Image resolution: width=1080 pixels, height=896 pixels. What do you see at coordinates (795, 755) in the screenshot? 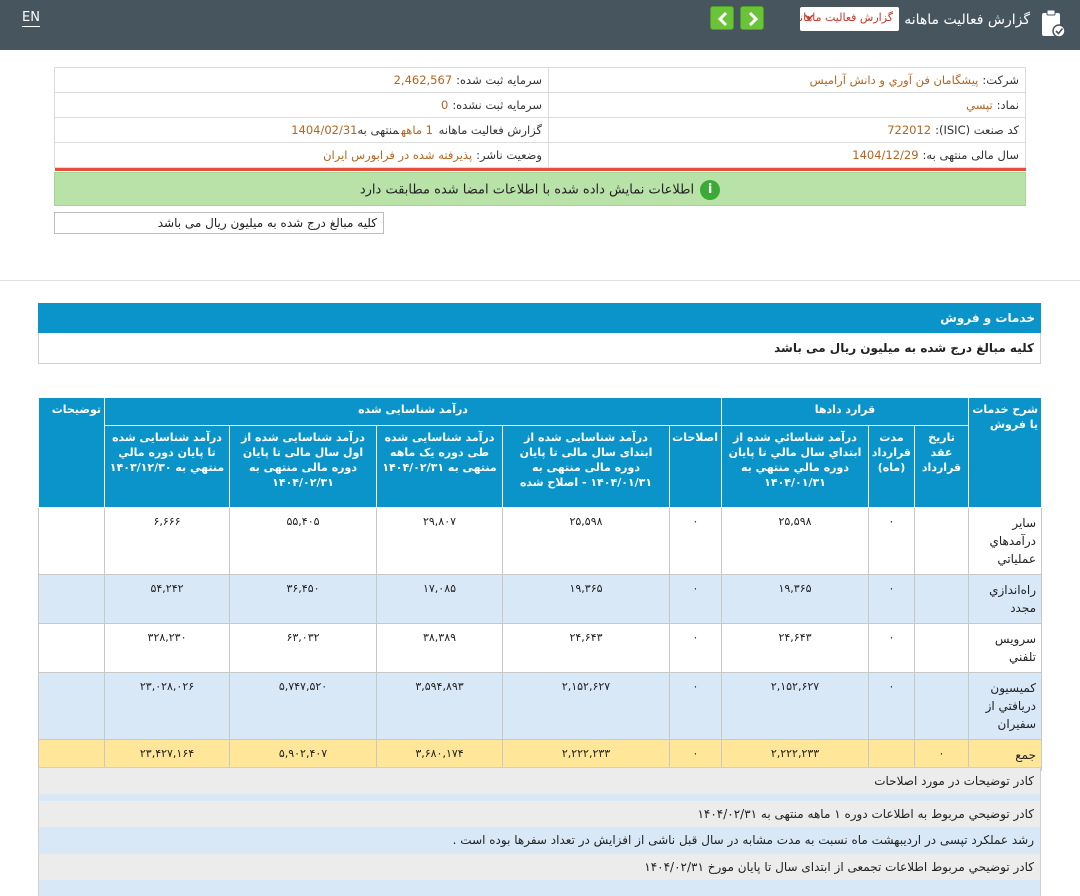
I see `total-c1: ۲,۲۲۲,۲۳۳` at bounding box center [795, 755].